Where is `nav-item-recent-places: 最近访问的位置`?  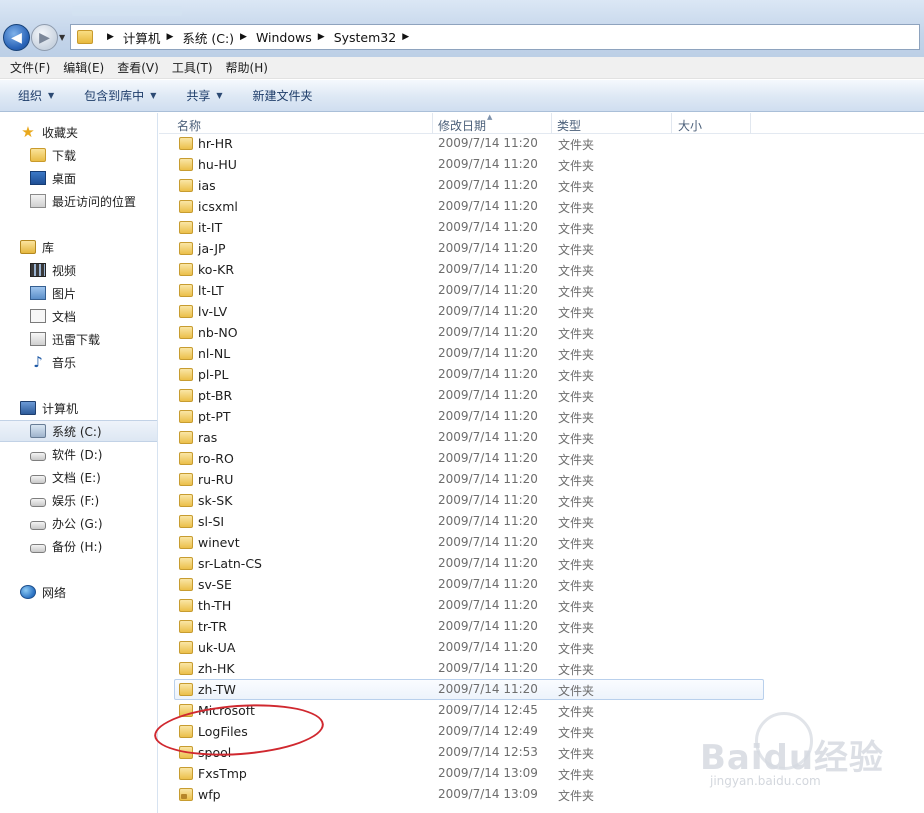 nav-item-recent-places: 最近访问的位置 is located at coordinates (78, 201).